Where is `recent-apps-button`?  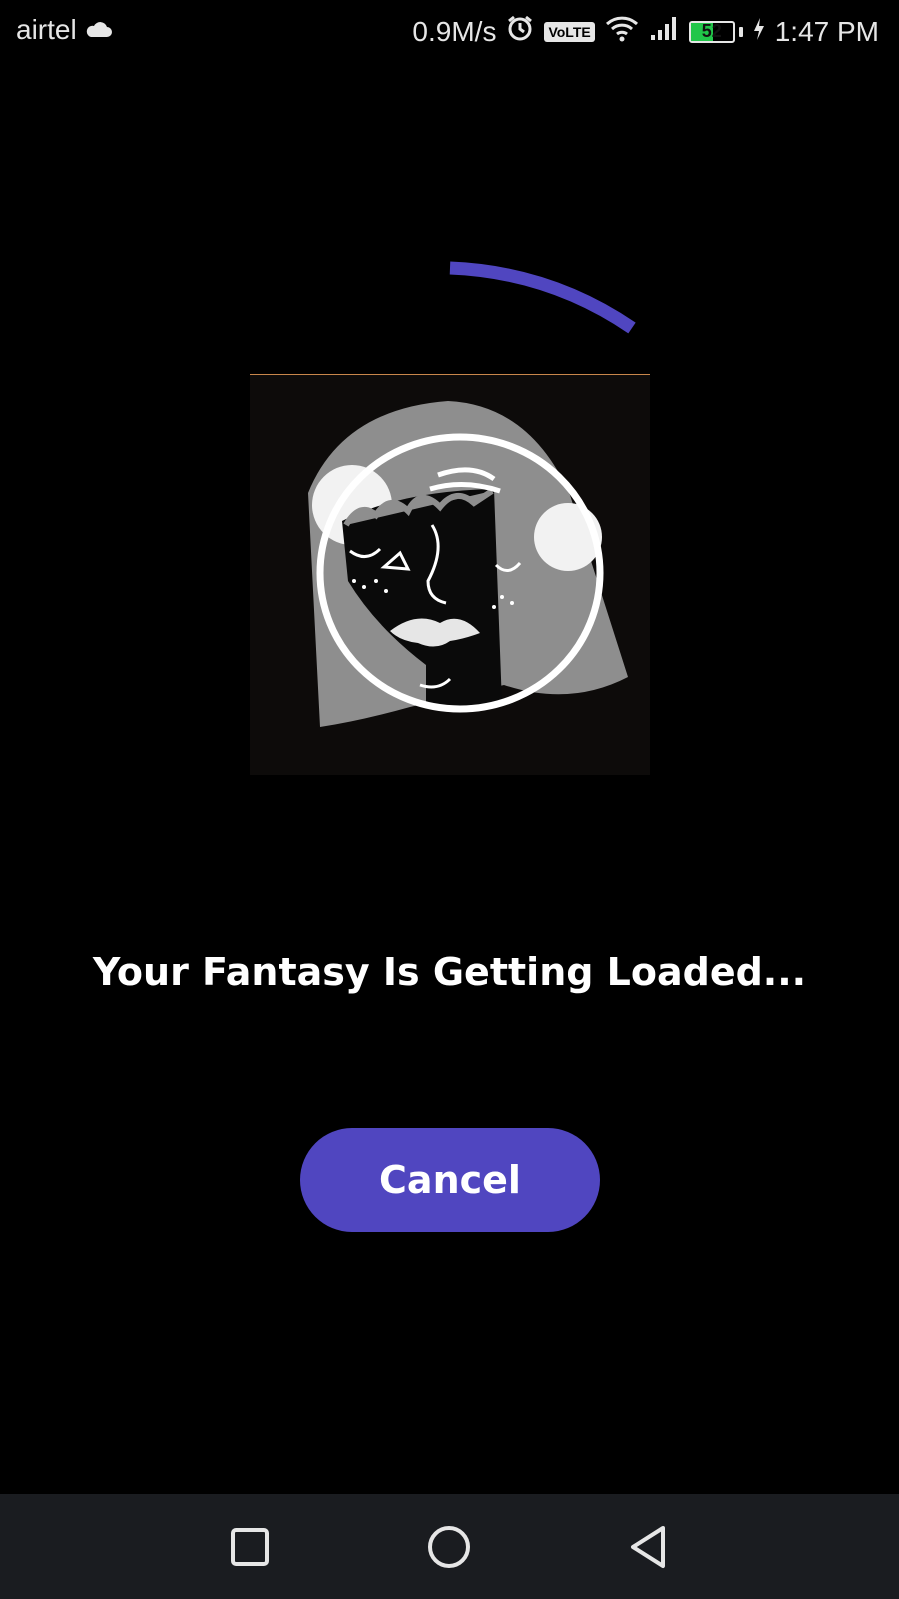
recent-apps-button is located at coordinates (250, 1547).